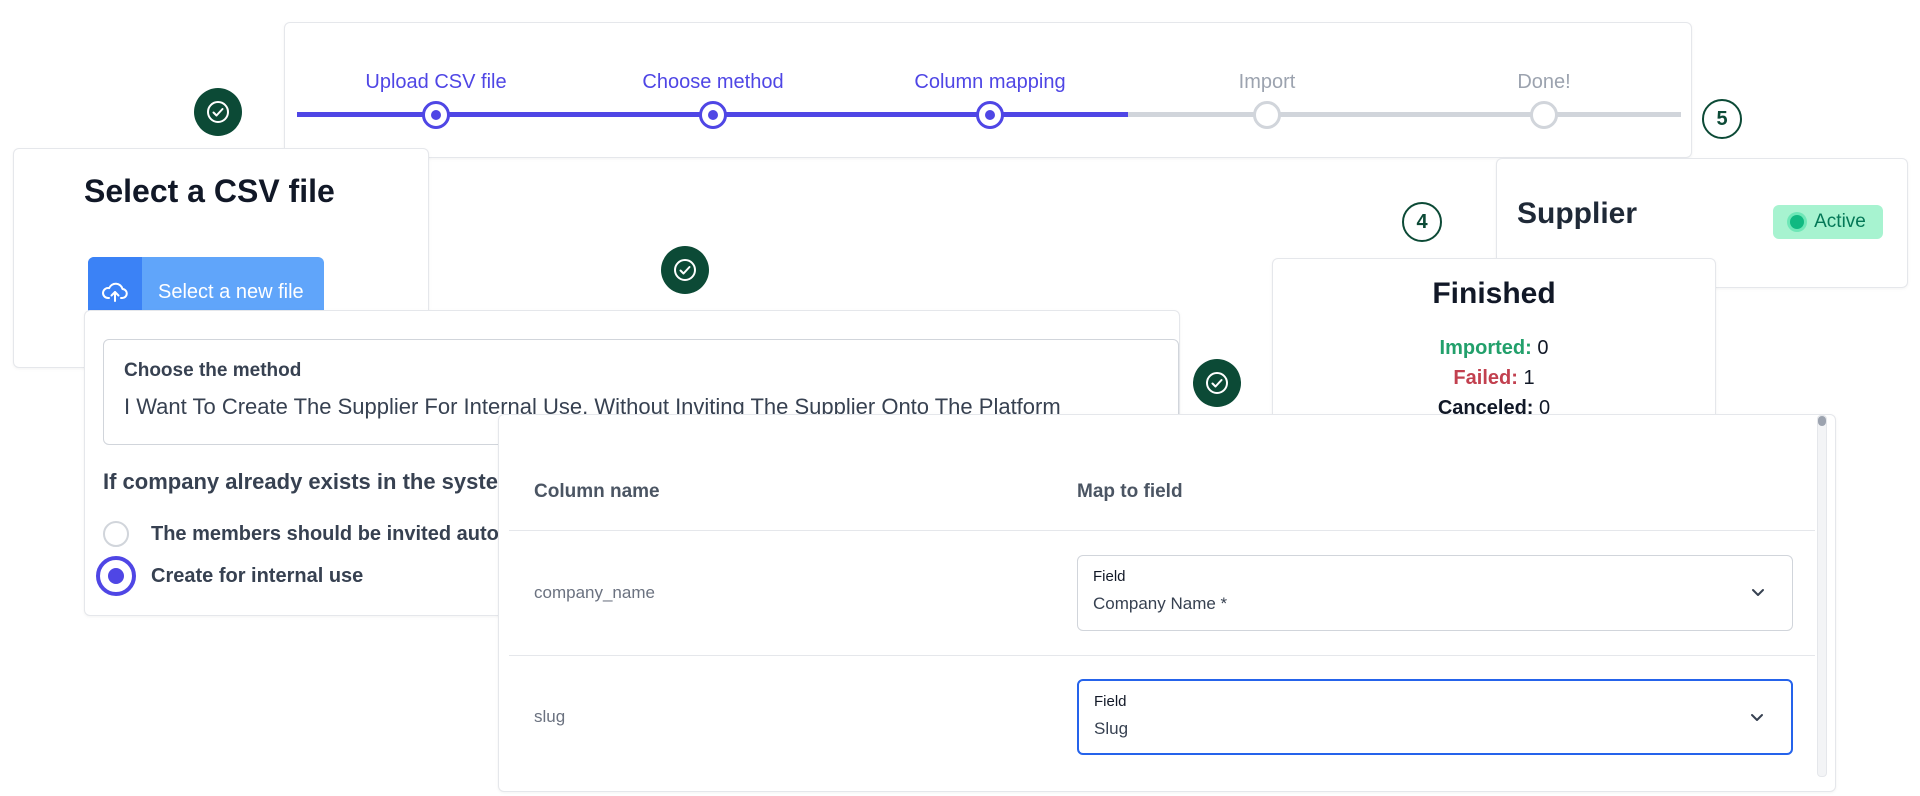 The height and width of the screenshot is (796, 1920). What do you see at coordinates (990, 82) in the screenshot?
I see `step-column-mapping-label: Column mapping` at bounding box center [990, 82].